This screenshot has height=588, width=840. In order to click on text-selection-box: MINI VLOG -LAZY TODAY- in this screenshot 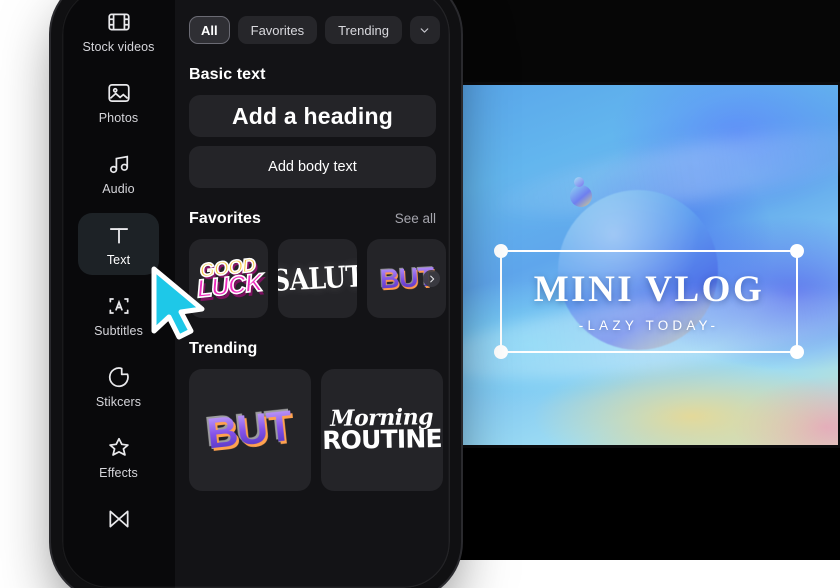, I will do `click(649, 301)`.